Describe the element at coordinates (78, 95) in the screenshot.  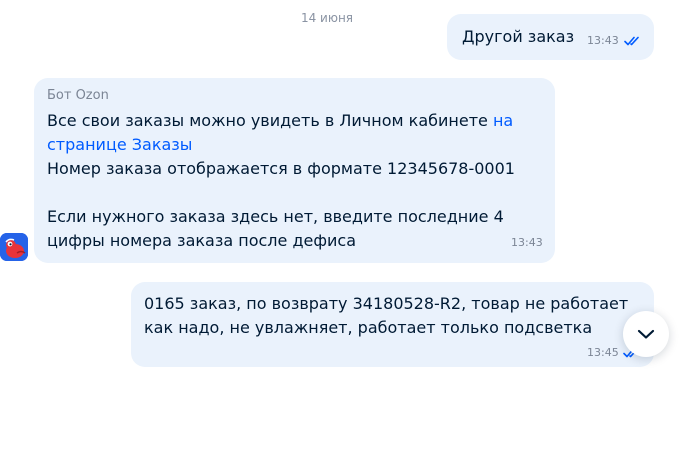
I see `sender-name: Бот Ozon` at that location.